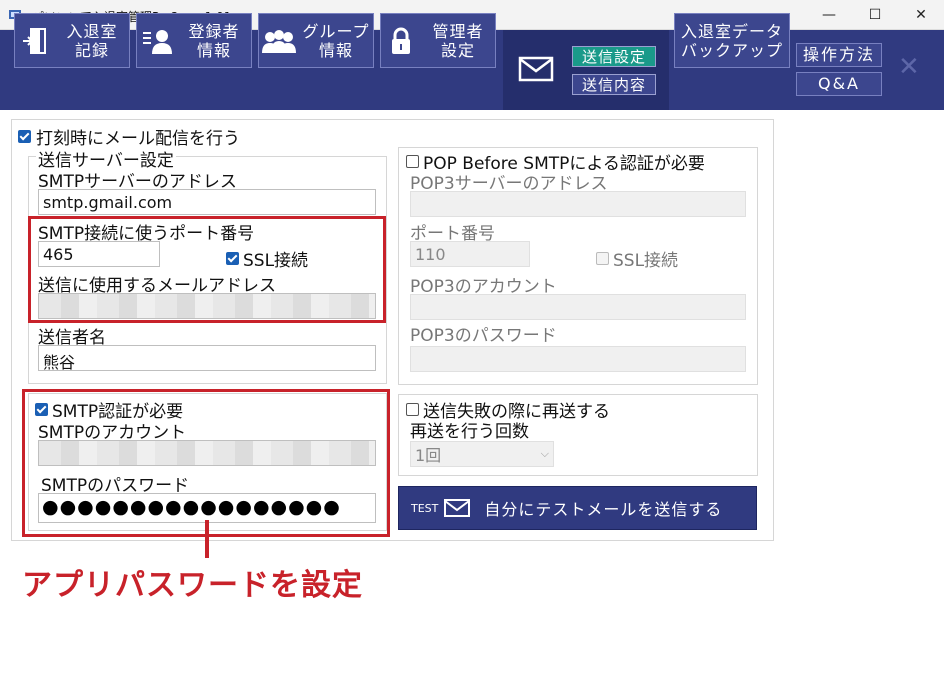 This screenshot has height=677, width=944. Describe the element at coordinates (24, 136) in the screenshot. I see `enable-mail-checkbox` at that location.